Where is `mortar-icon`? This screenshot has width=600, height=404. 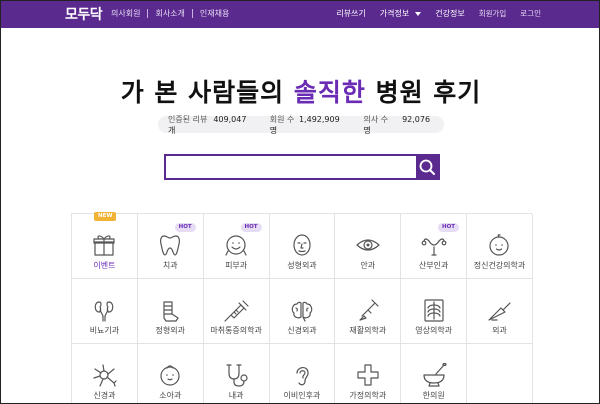 mortar-icon is located at coordinates (435, 374).